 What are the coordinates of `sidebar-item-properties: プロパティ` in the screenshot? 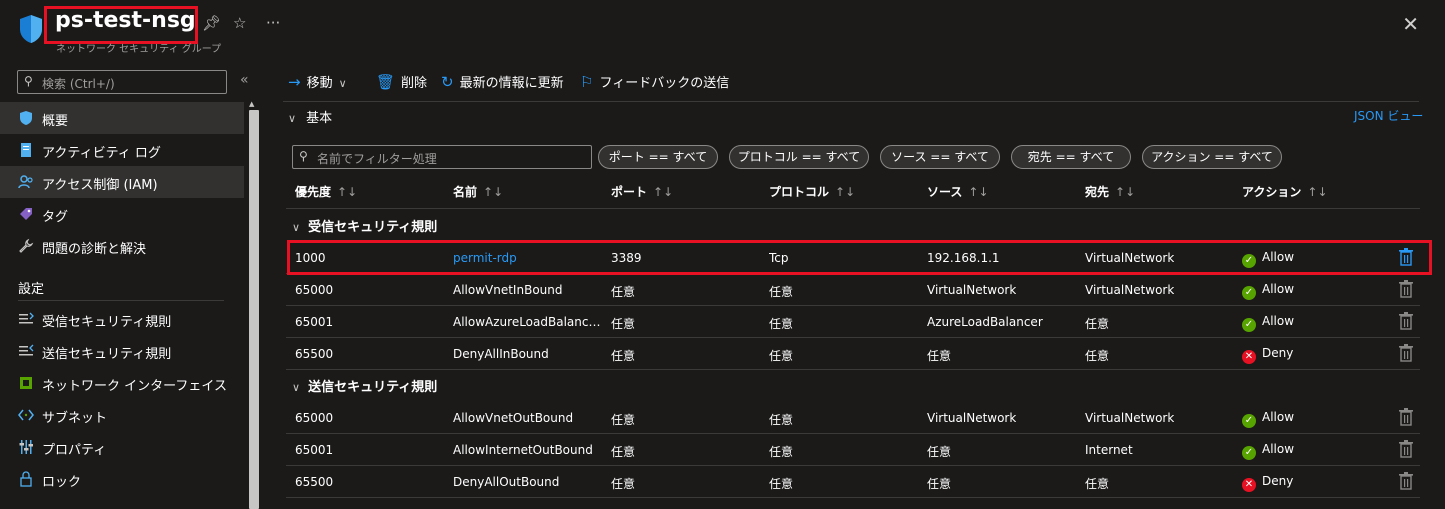 It's located at (122, 447).